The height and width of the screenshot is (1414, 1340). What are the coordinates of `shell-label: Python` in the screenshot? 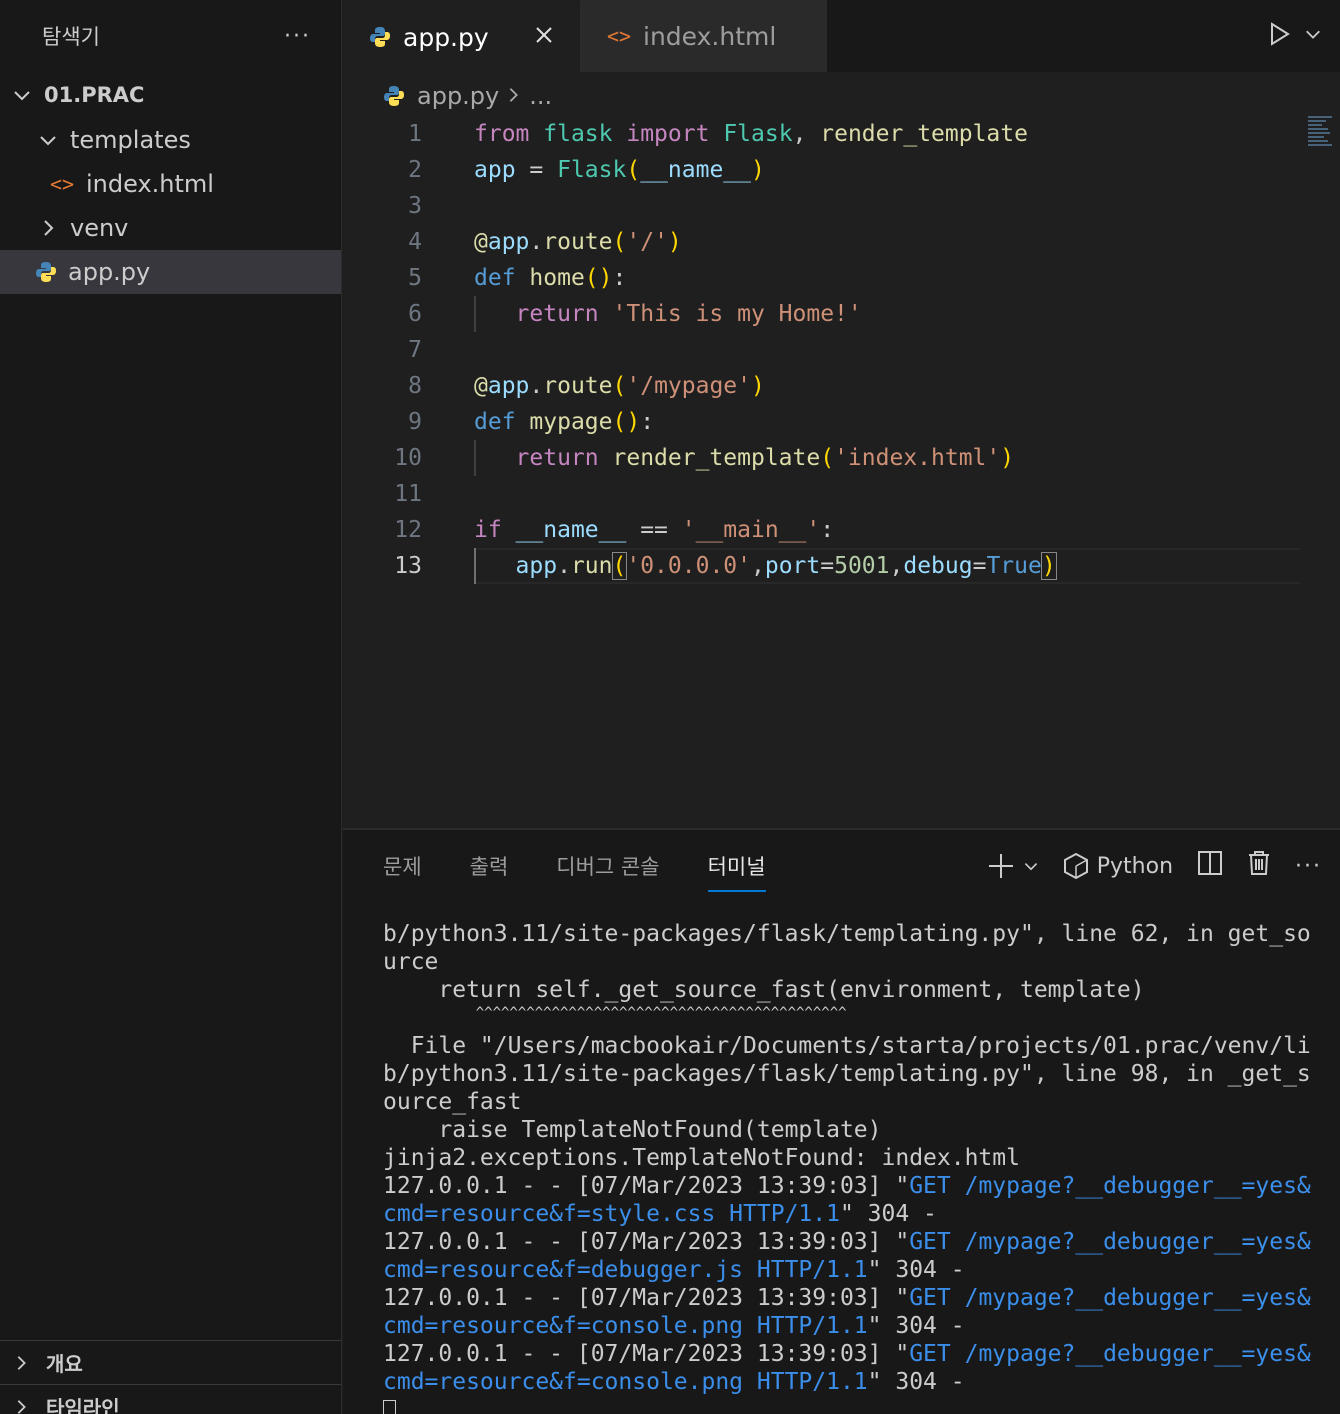 It's located at (1135, 866).